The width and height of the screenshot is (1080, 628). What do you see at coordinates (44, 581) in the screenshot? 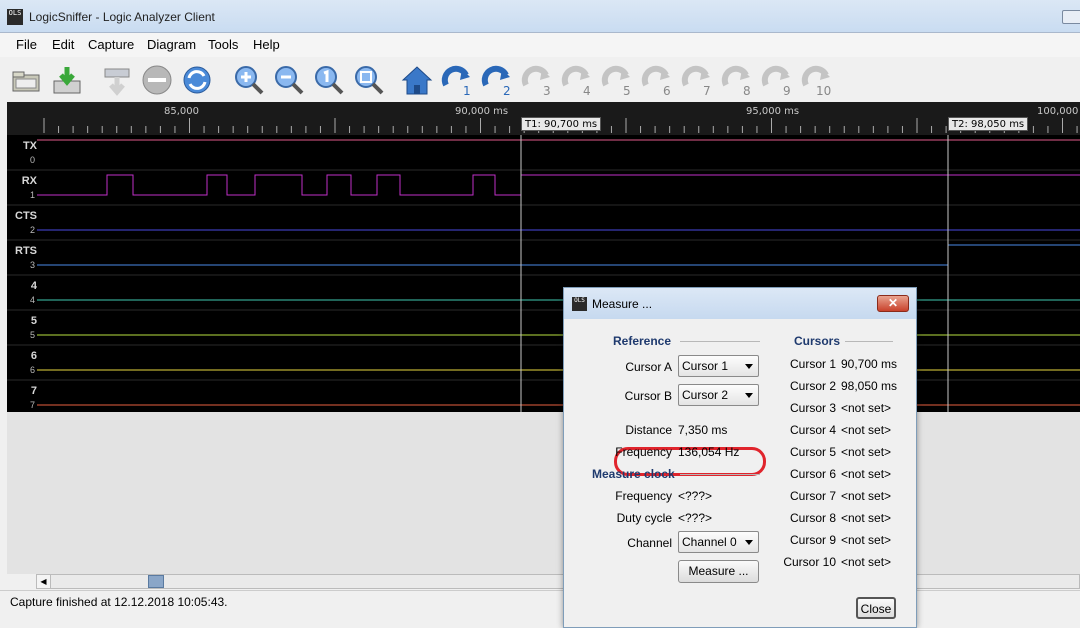
I see `scroll-left-icon: ◀` at bounding box center [44, 581].